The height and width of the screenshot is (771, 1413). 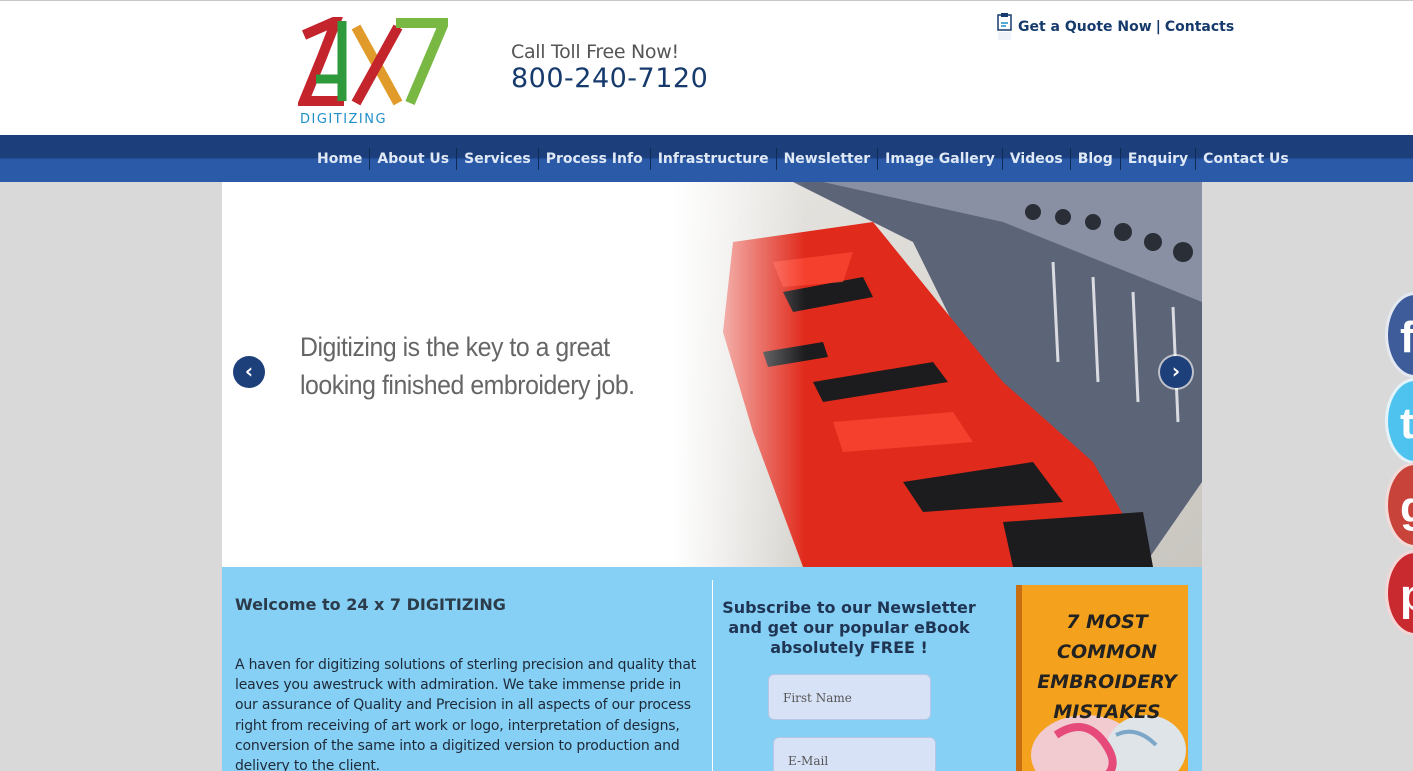 What do you see at coordinates (595, 52) in the screenshot?
I see `call-label: Call Toll Free Now!` at bounding box center [595, 52].